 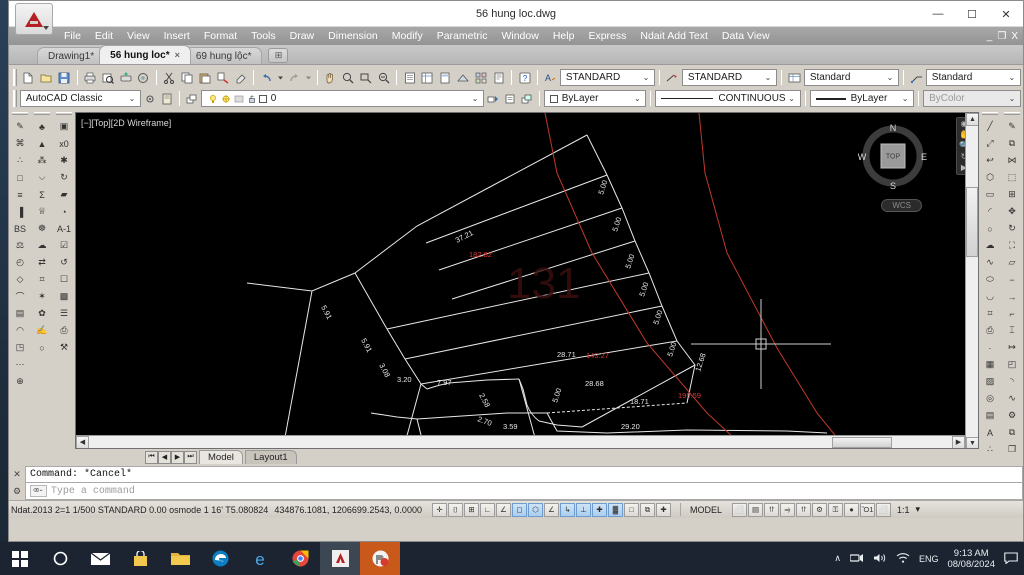 I want to click on plot-preview-icon, so click(x=107, y=77).